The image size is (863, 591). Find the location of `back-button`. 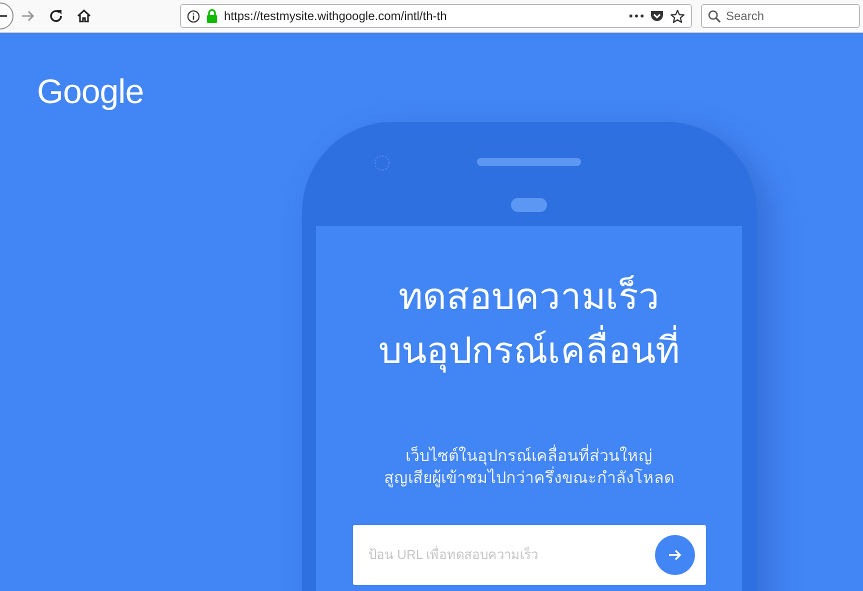

back-button is located at coordinates (7, 16).